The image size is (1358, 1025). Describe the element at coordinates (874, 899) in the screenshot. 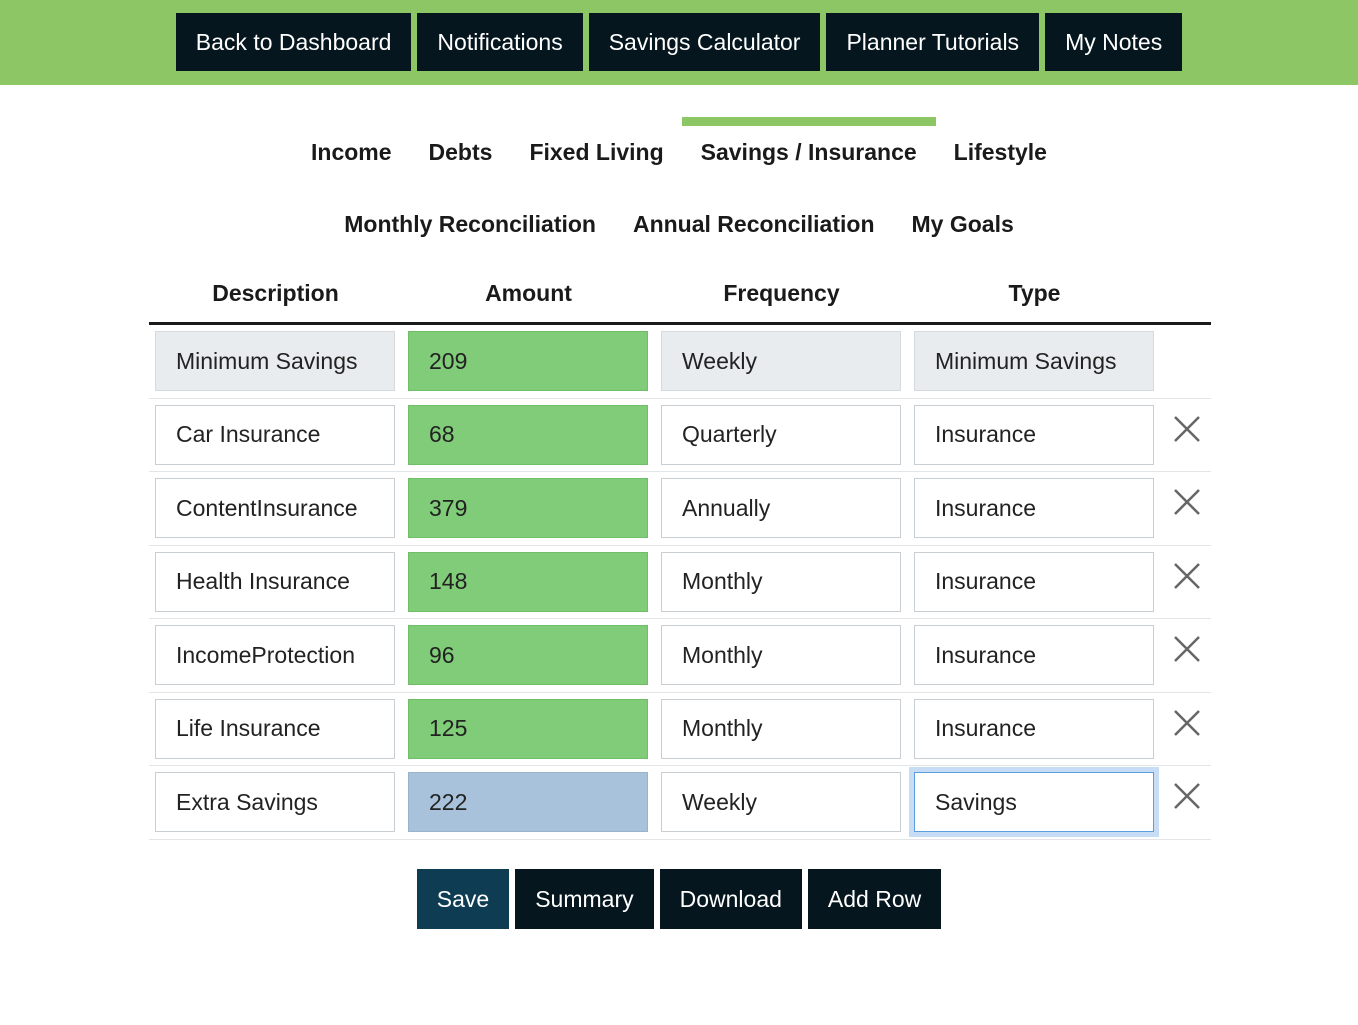

I see `add-row-button: Add Row` at that location.